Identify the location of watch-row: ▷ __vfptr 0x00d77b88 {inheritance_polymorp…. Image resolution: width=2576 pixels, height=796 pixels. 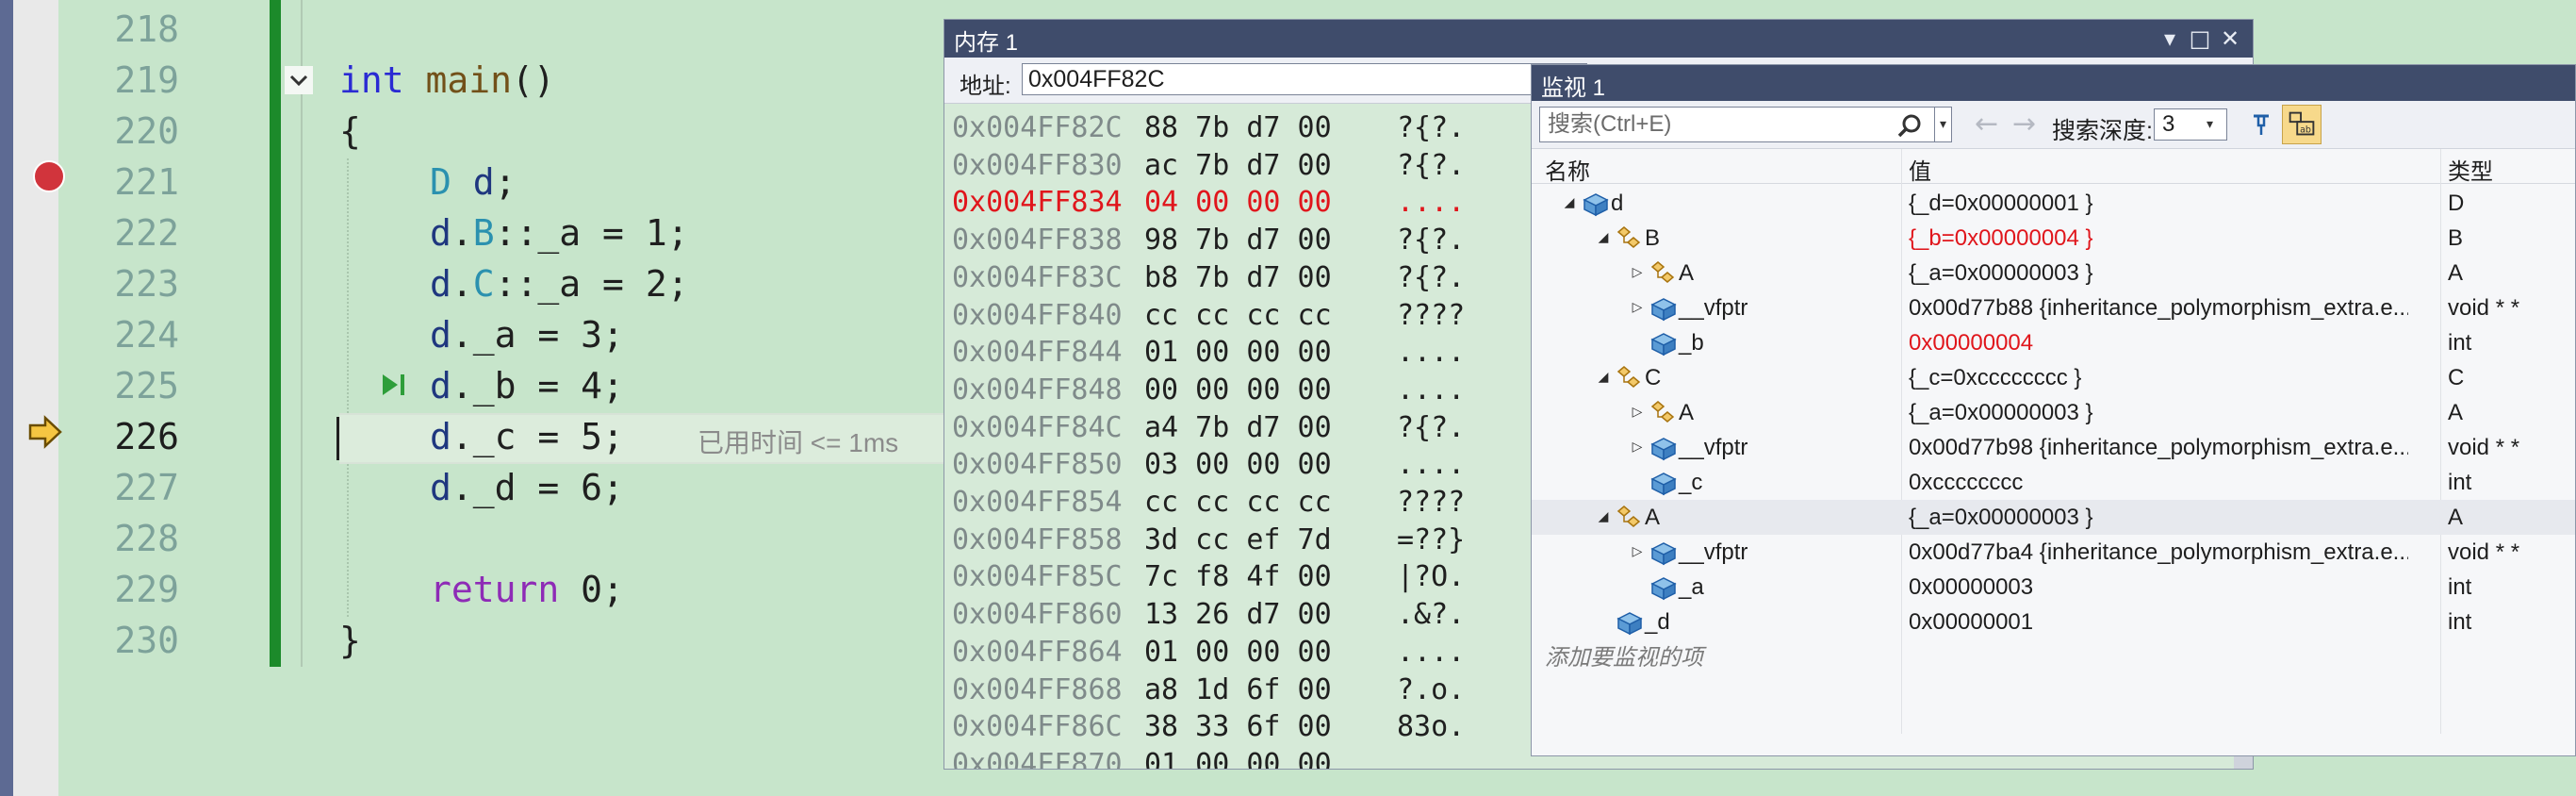
(2053, 307).